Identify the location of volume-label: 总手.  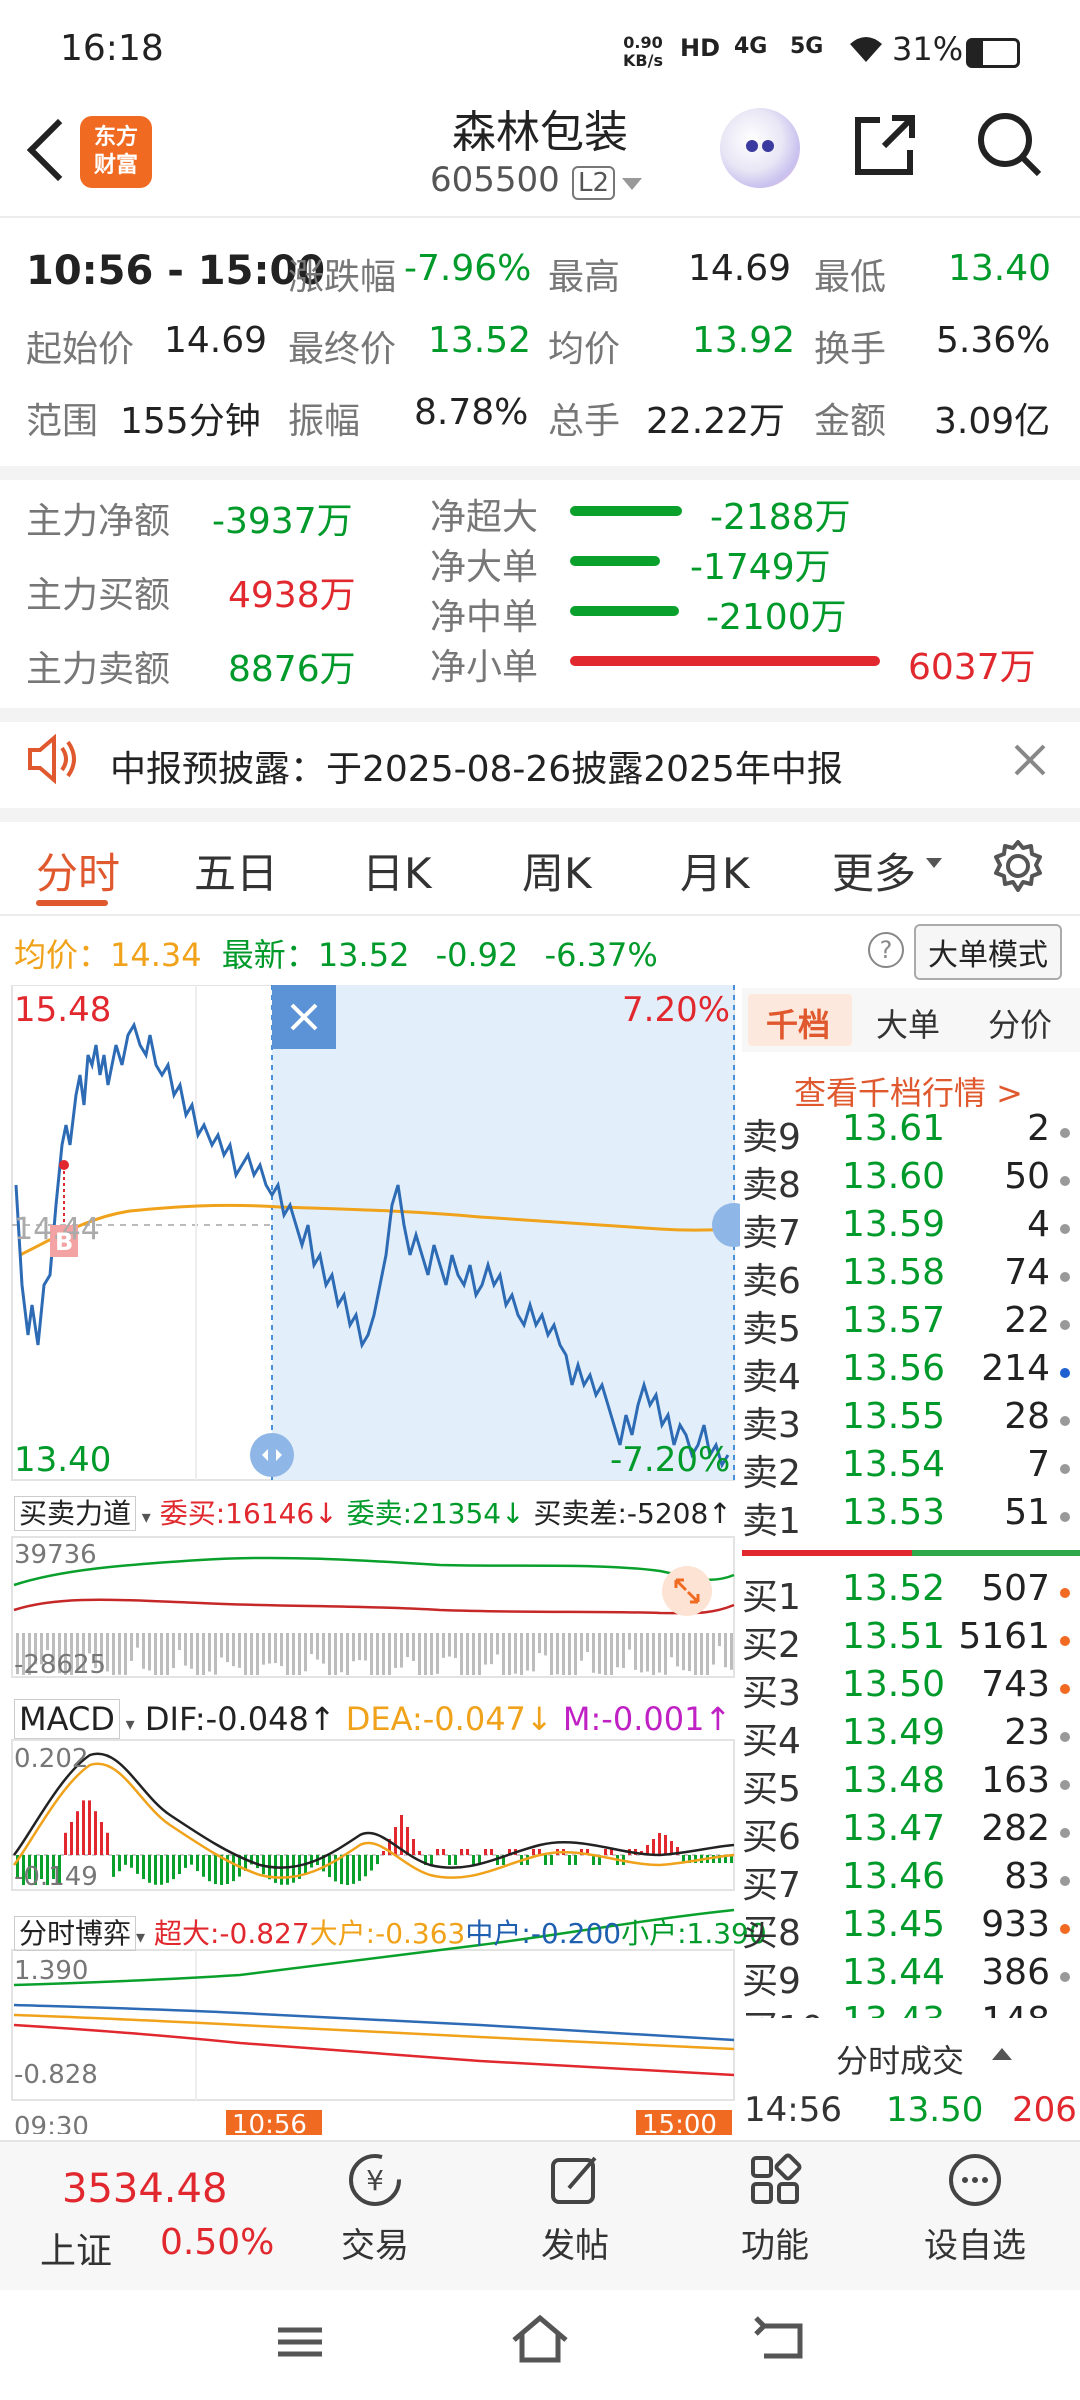
(584, 421).